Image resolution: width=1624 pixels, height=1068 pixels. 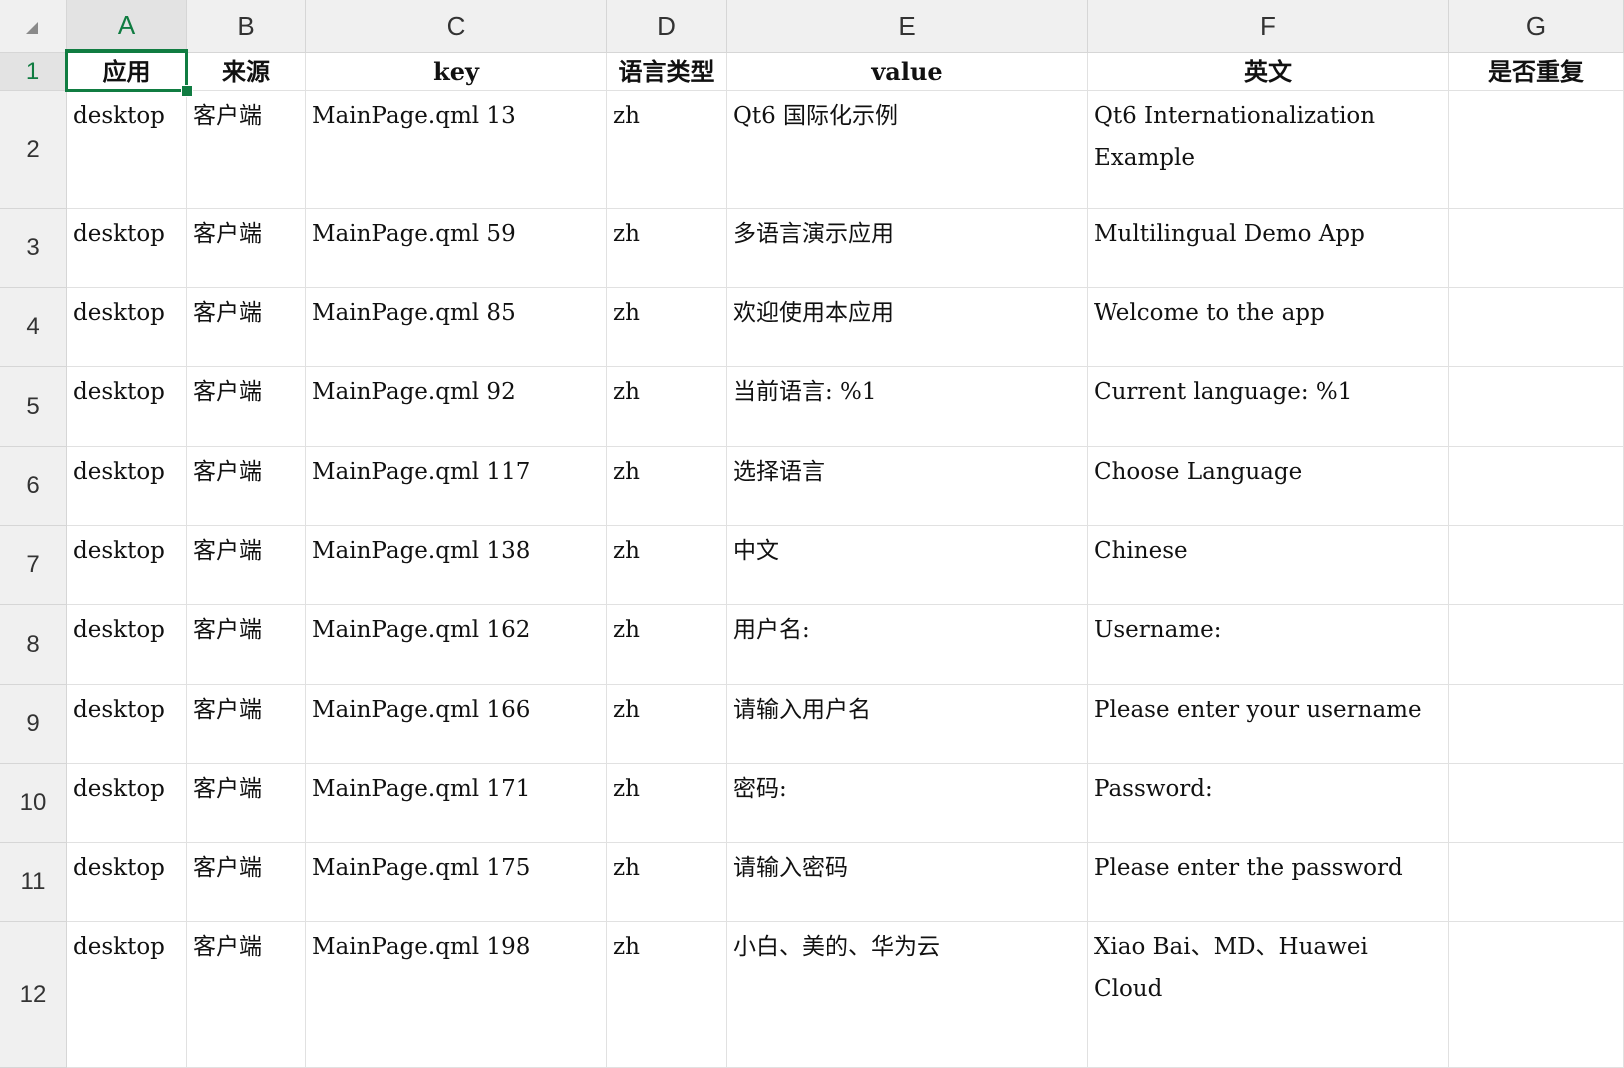 I want to click on cell-c9: MainPage.qml 166, so click(x=456, y=724).